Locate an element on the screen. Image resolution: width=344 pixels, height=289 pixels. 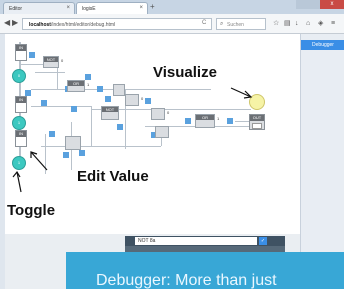
forward-icon: ▶ is located at coordinates (15, 23).